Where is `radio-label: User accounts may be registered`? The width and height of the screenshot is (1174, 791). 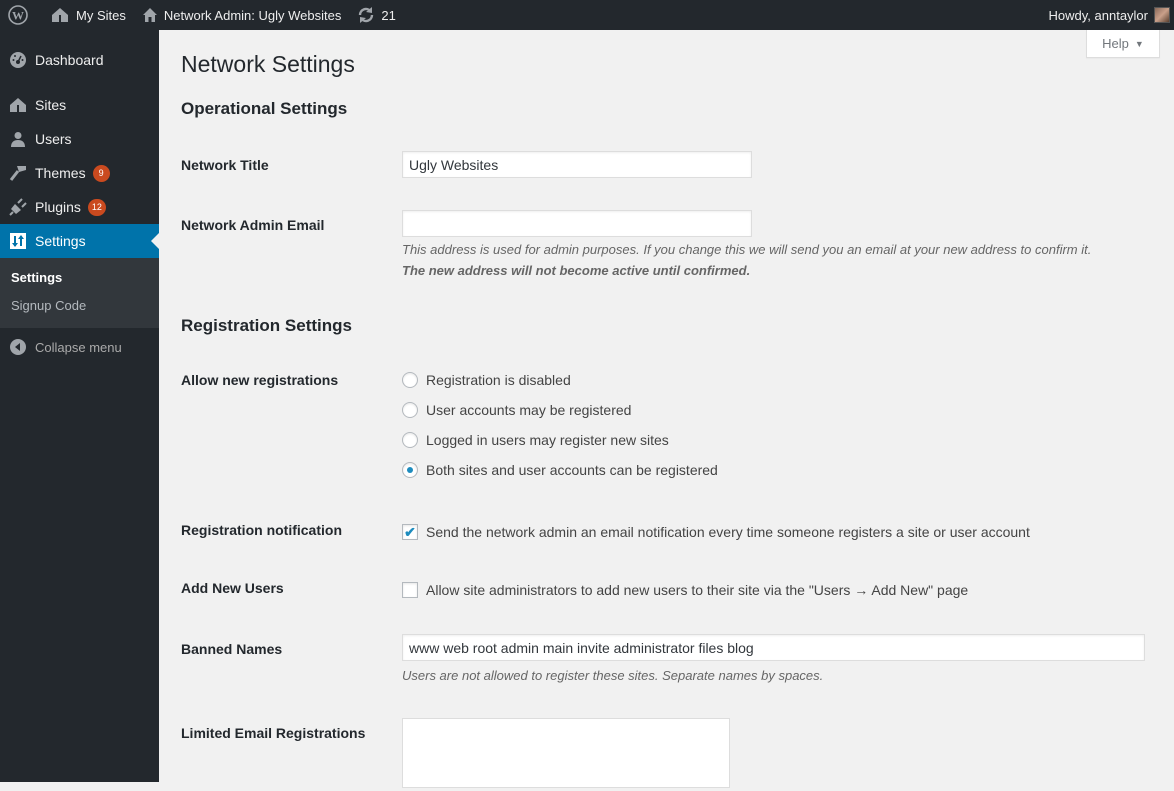
radio-label: User accounts may be registered is located at coordinates (528, 410).